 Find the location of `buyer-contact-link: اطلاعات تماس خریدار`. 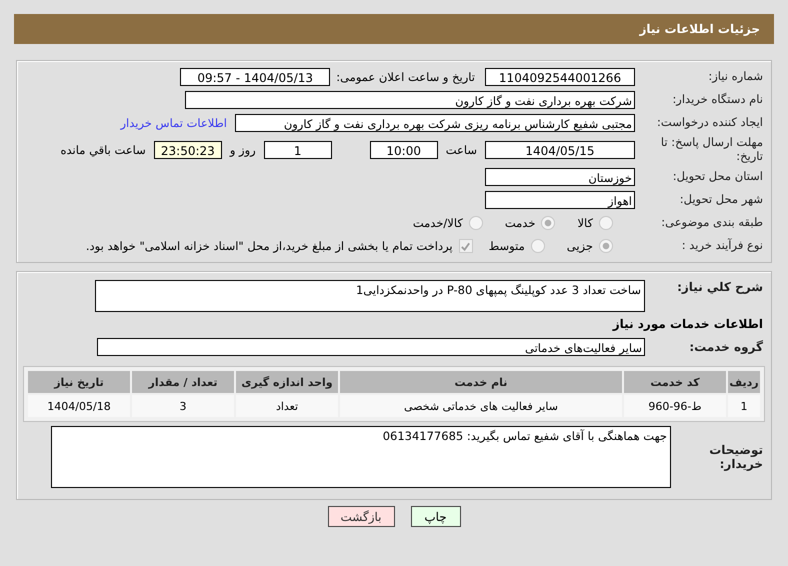

buyer-contact-link: اطلاعات تماس خریدار is located at coordinates (173, 123).